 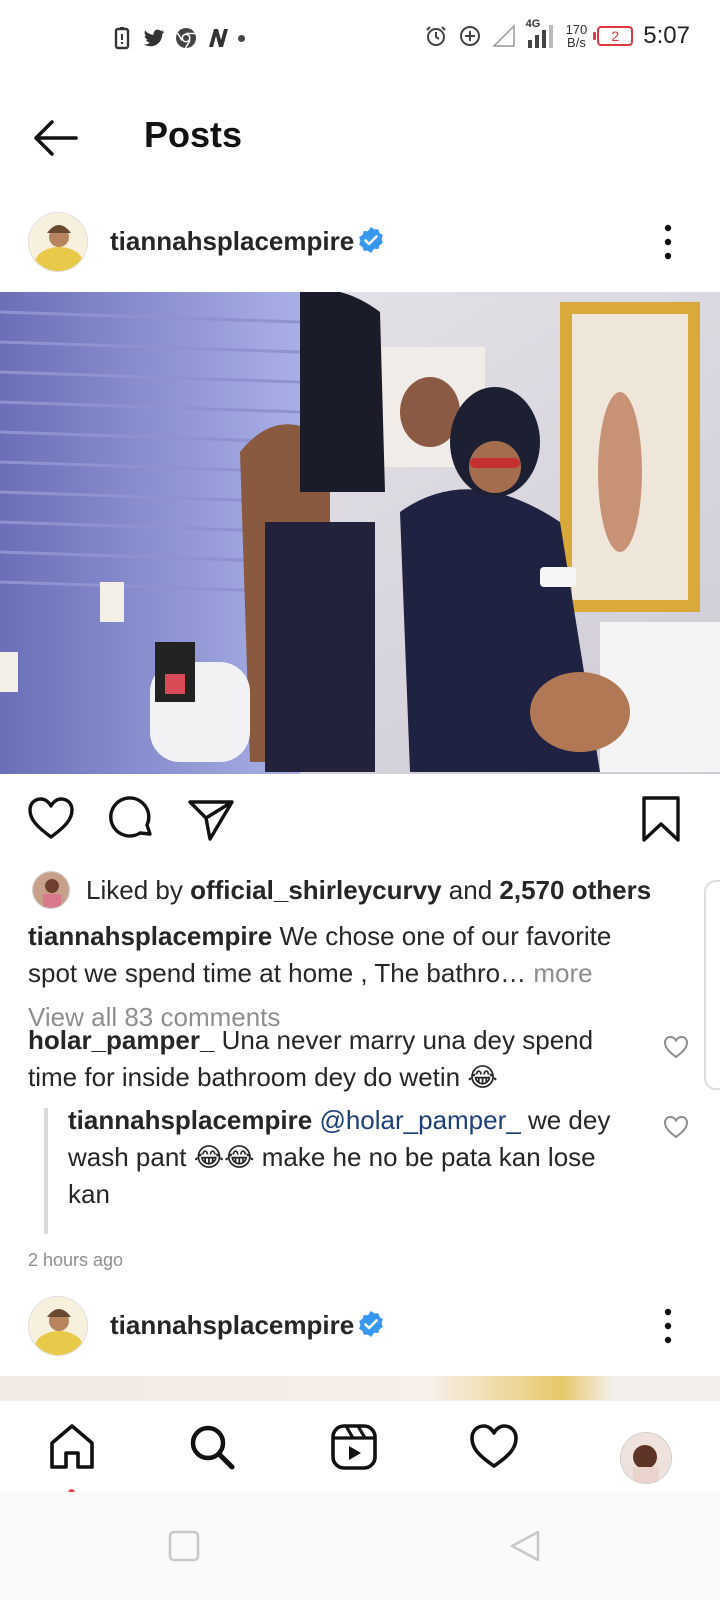 I want to click on next-post-photo-edge, so click(x=360, y=1388).